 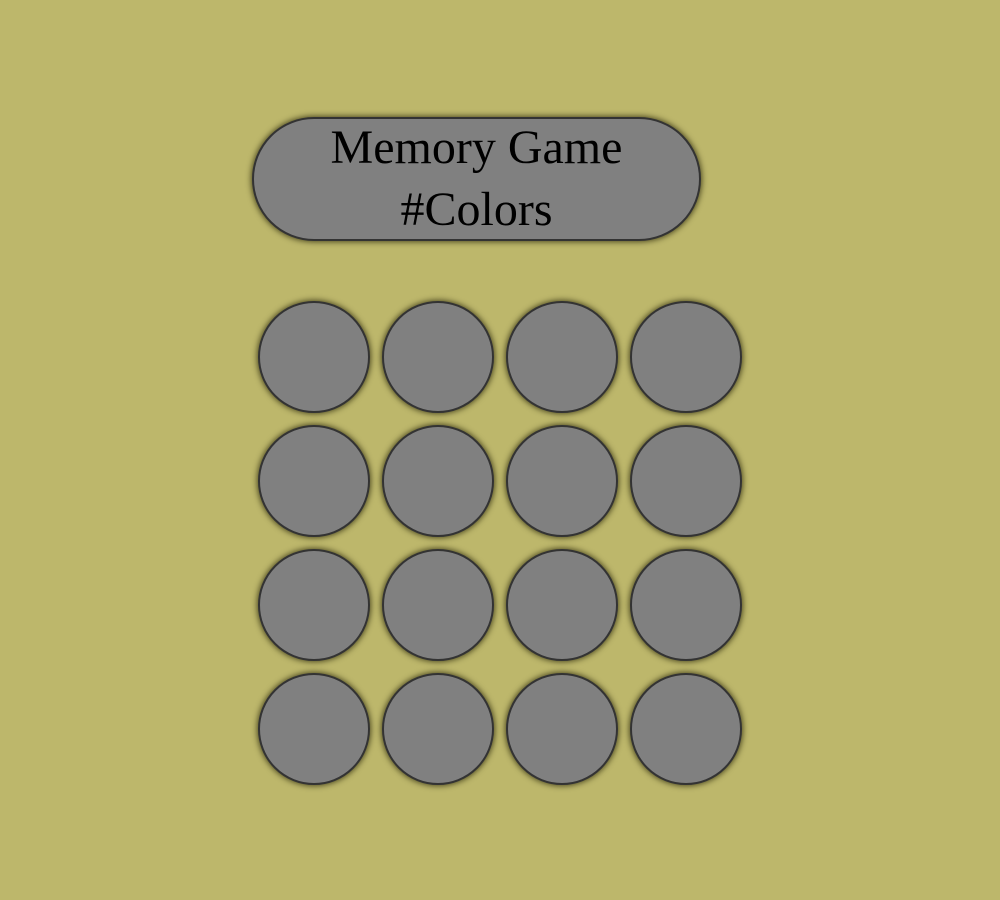 What do you see at coordinates (476, 147) in the screenshot?
I see `game-title: Memory Game` at bounding box center [476, 147].